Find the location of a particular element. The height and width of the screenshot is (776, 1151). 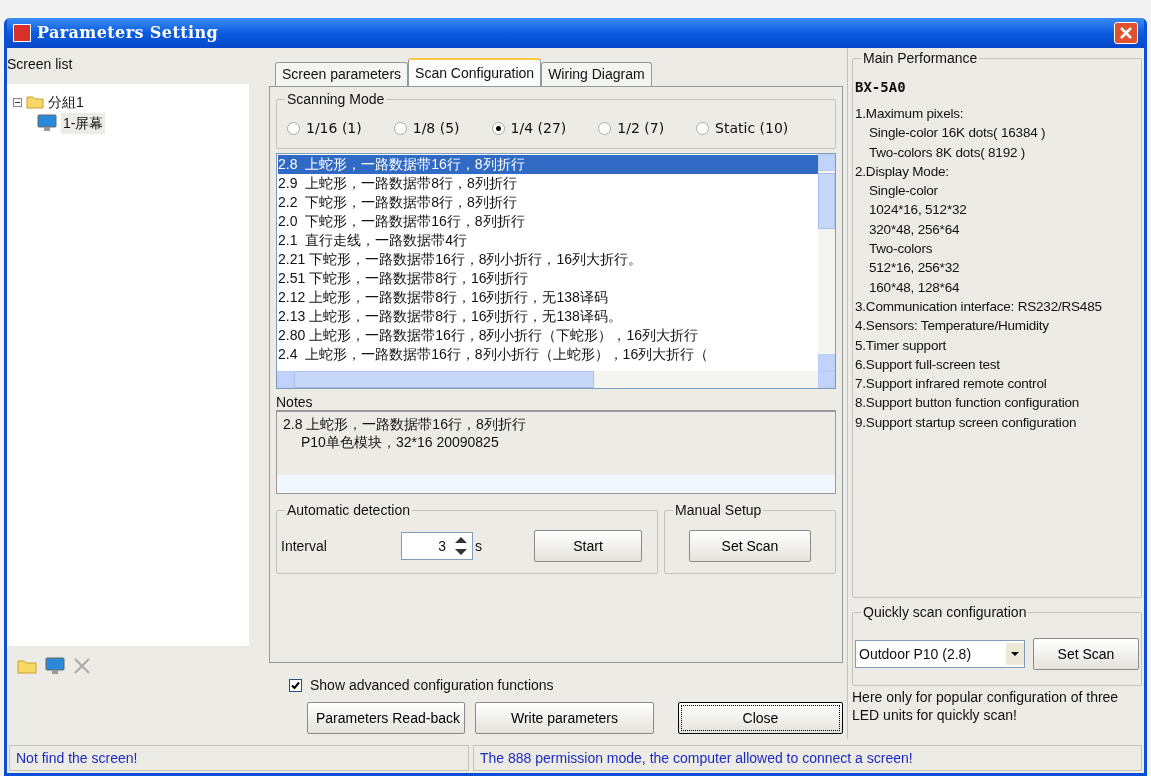

performance-line: 9.Support startup screen configuration is located at coordinates (966, 422).